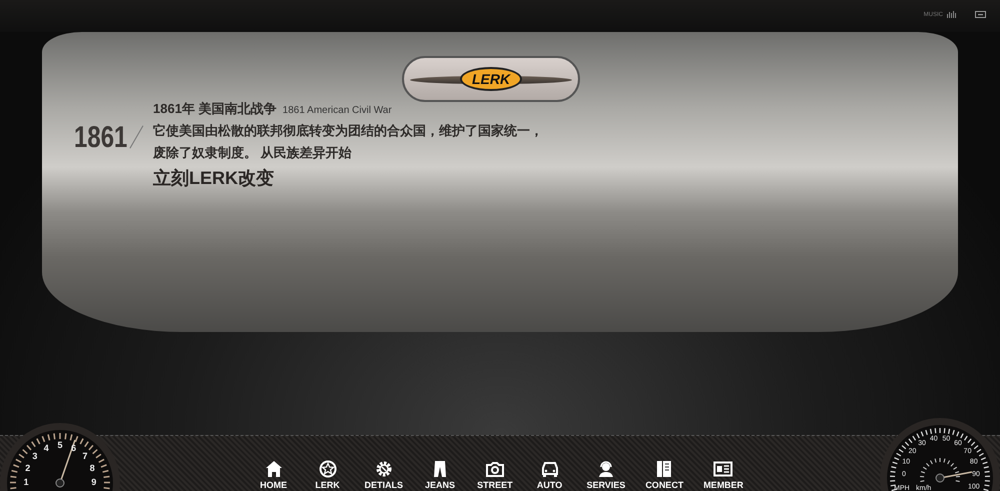 The height and width of the screenshot is (491, 1000). What do you see at coordinates (980, 14) in the screenshot?
I see `screen-icon` at bounding box center [980, 14].